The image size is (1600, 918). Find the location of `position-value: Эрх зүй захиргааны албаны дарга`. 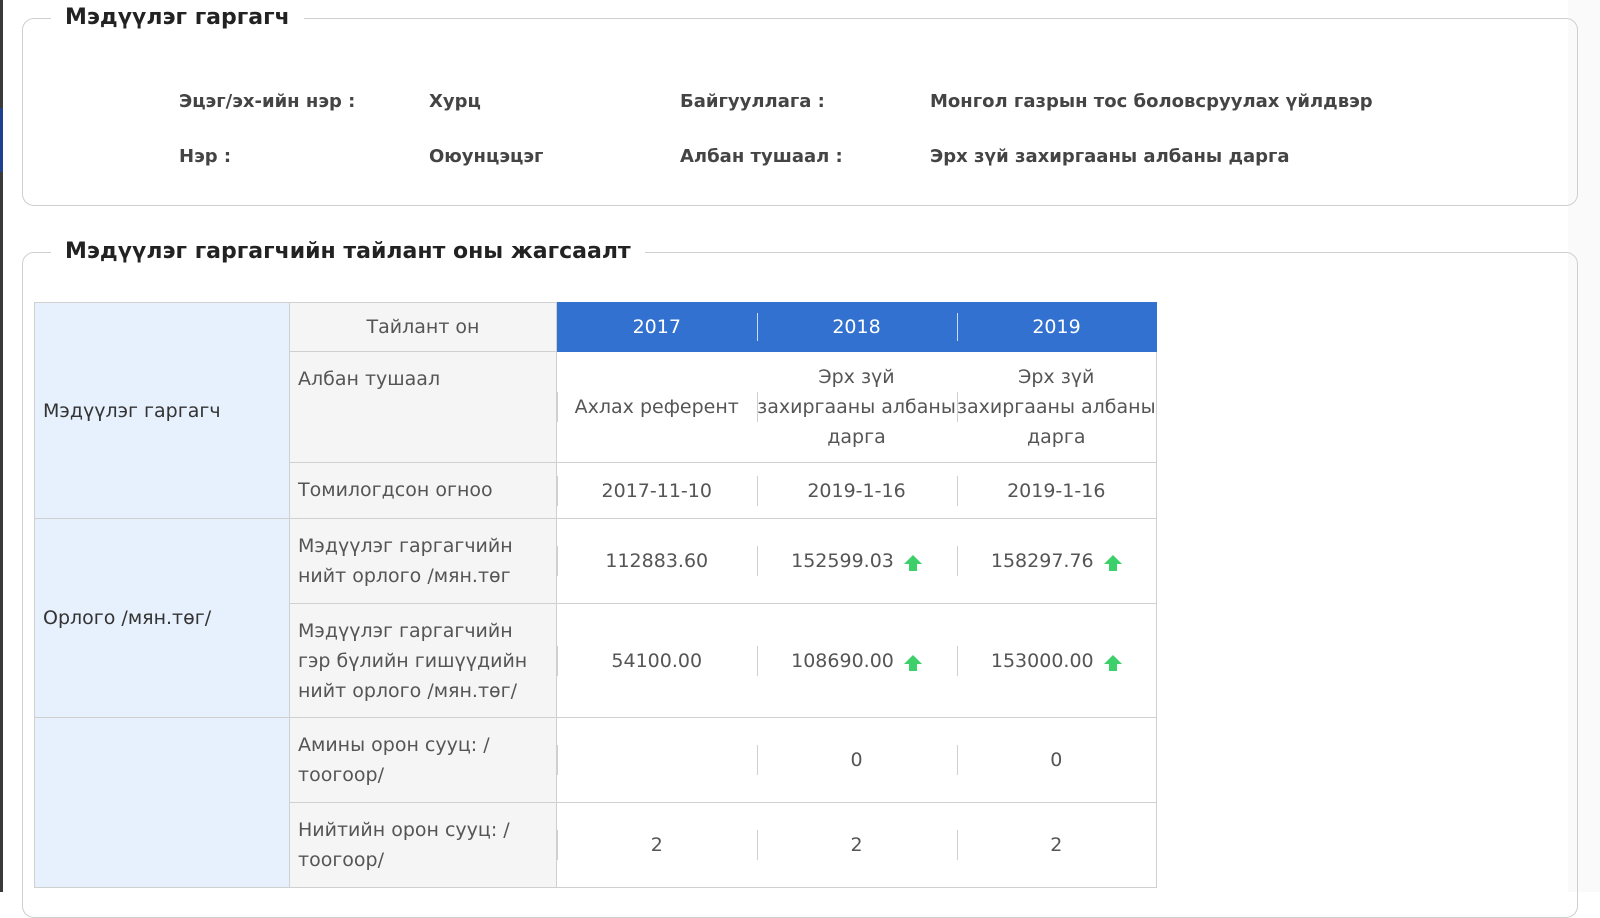

position-value: Эрх зүй захиргааны албаны дарга is located at coordinates (1110, 156).